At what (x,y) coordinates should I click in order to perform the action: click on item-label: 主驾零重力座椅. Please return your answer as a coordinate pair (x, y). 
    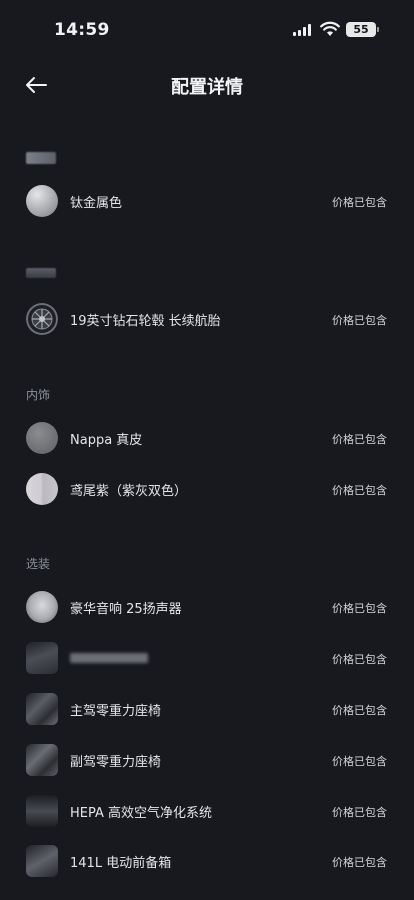
    Looking at the image, I should click on (116, 711).